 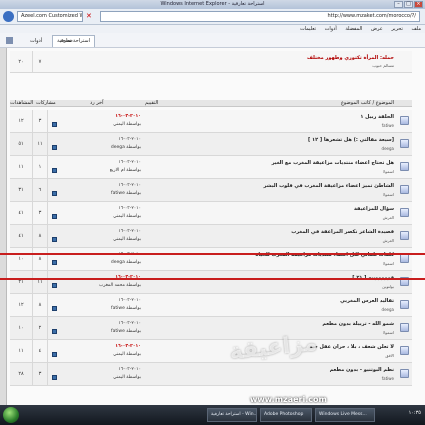 What do you see at coordinates (377, 117) in the screenshot?
I see `topic-title: الحلقة ربيل ١` at bounding box center [377, 117].